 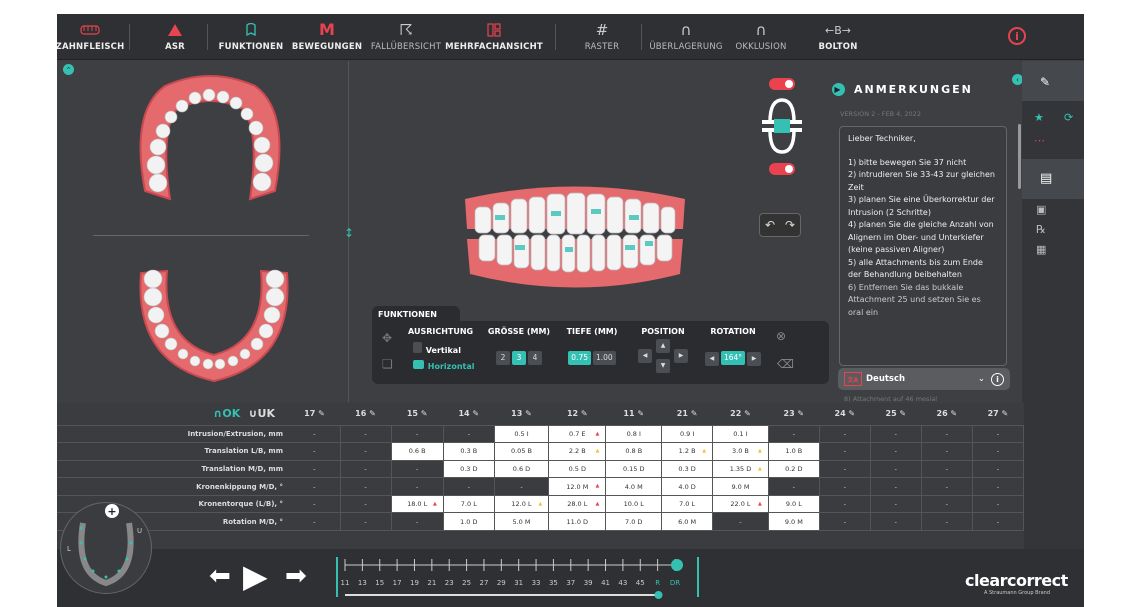 What do you see at coordinates (175, 38) in the screenshot?
I see `toolbar-asr: ASR` at bounding box center [175, 38].